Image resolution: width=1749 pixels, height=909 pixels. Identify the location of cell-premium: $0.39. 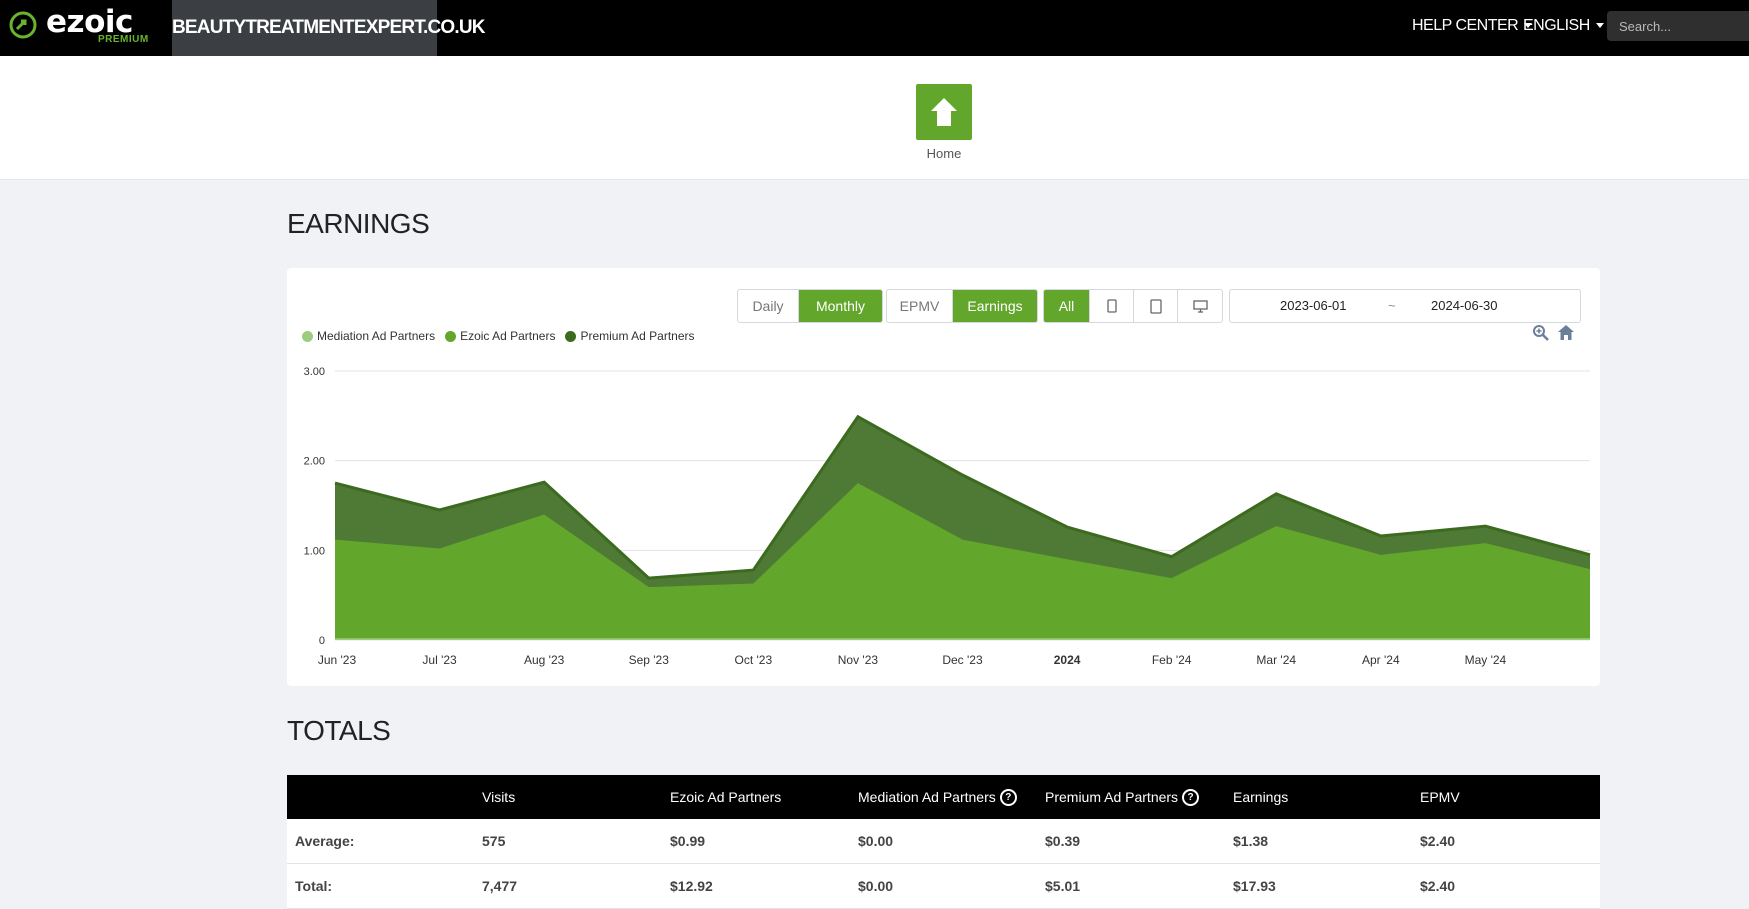
(1063, 841).